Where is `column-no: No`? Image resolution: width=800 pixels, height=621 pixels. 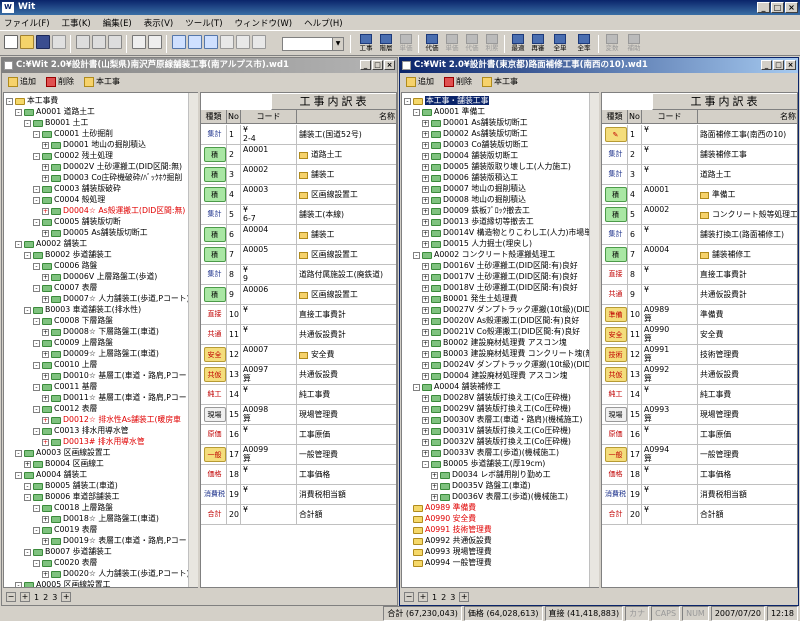 column-no: No is located at coordinates (635, 116).